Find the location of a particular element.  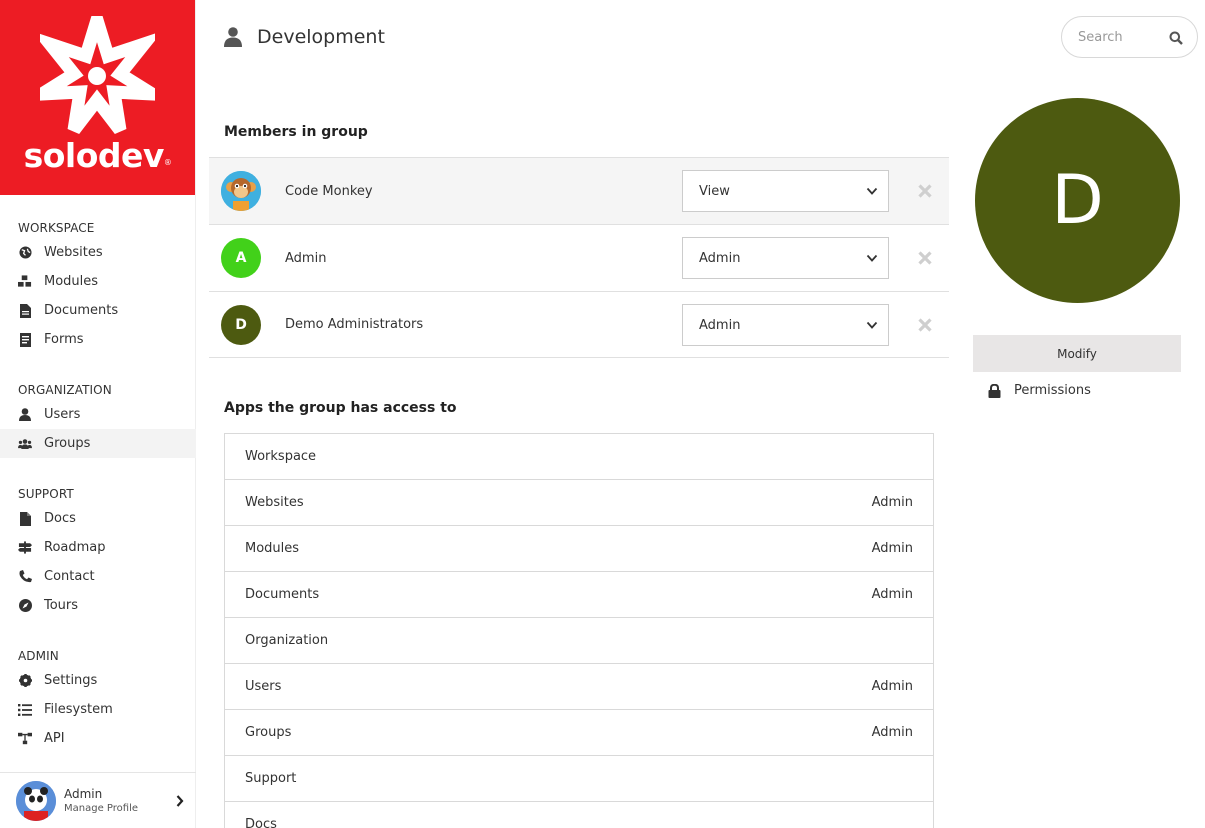

sidebar-item-roadmap: Roadmap is located at coordinates (98, 547).